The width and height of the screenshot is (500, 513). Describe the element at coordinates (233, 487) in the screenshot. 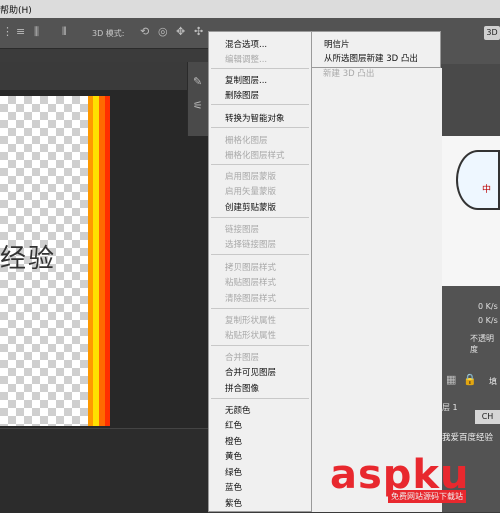

I see `menu-item-color-blue: 蓝色` at that location.